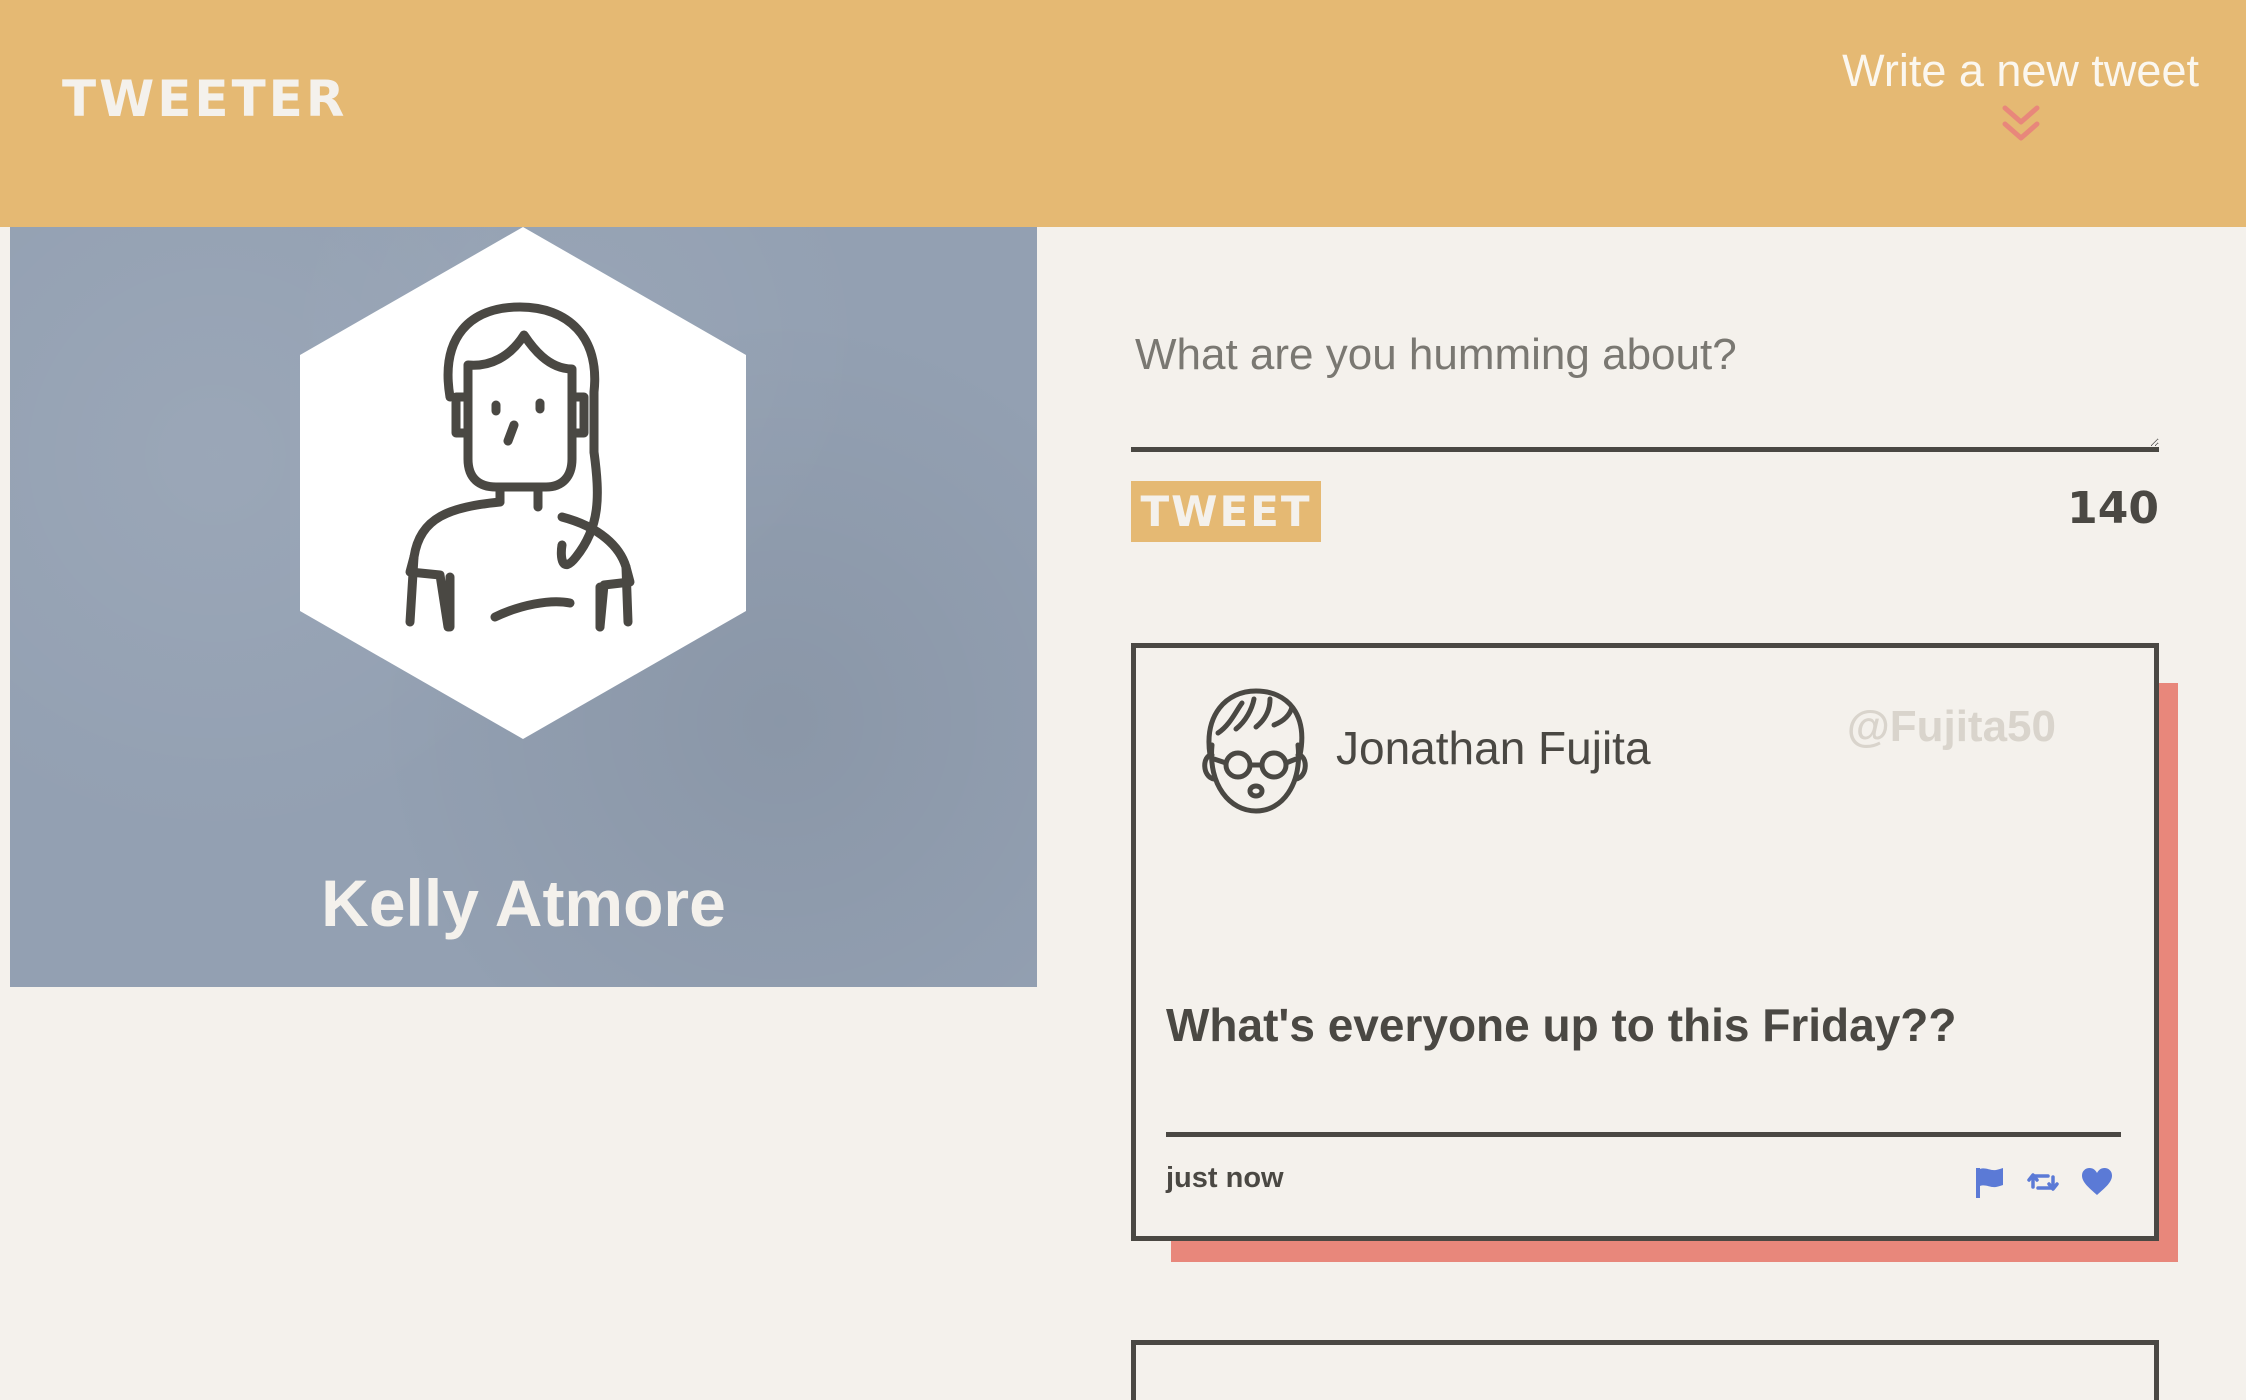  What do you see at coordinates (1645, 376) in the screenshot?
I see `tweet-text-input` at bounding box center [1645, 376].